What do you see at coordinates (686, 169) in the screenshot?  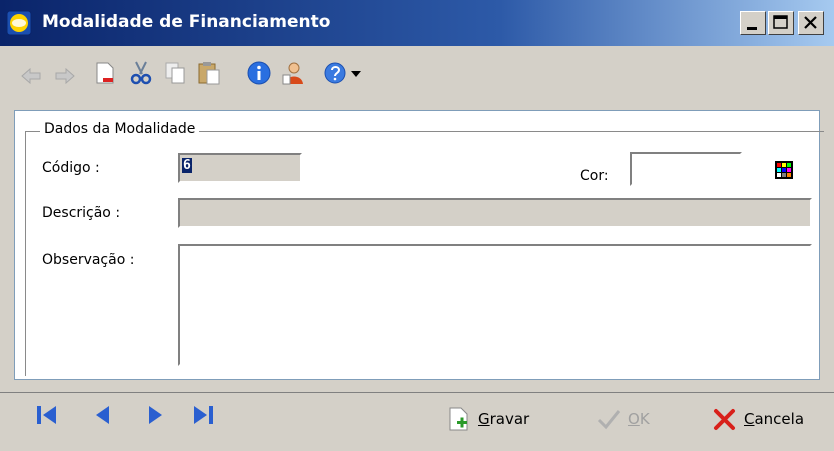 I see `cor-field` at bounding box center [686, 169].